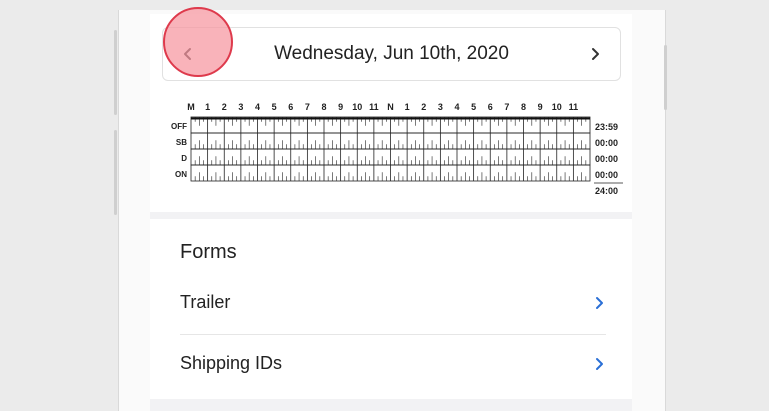 The image size is (769, 411). I want to click on divider, so click(393, 334).